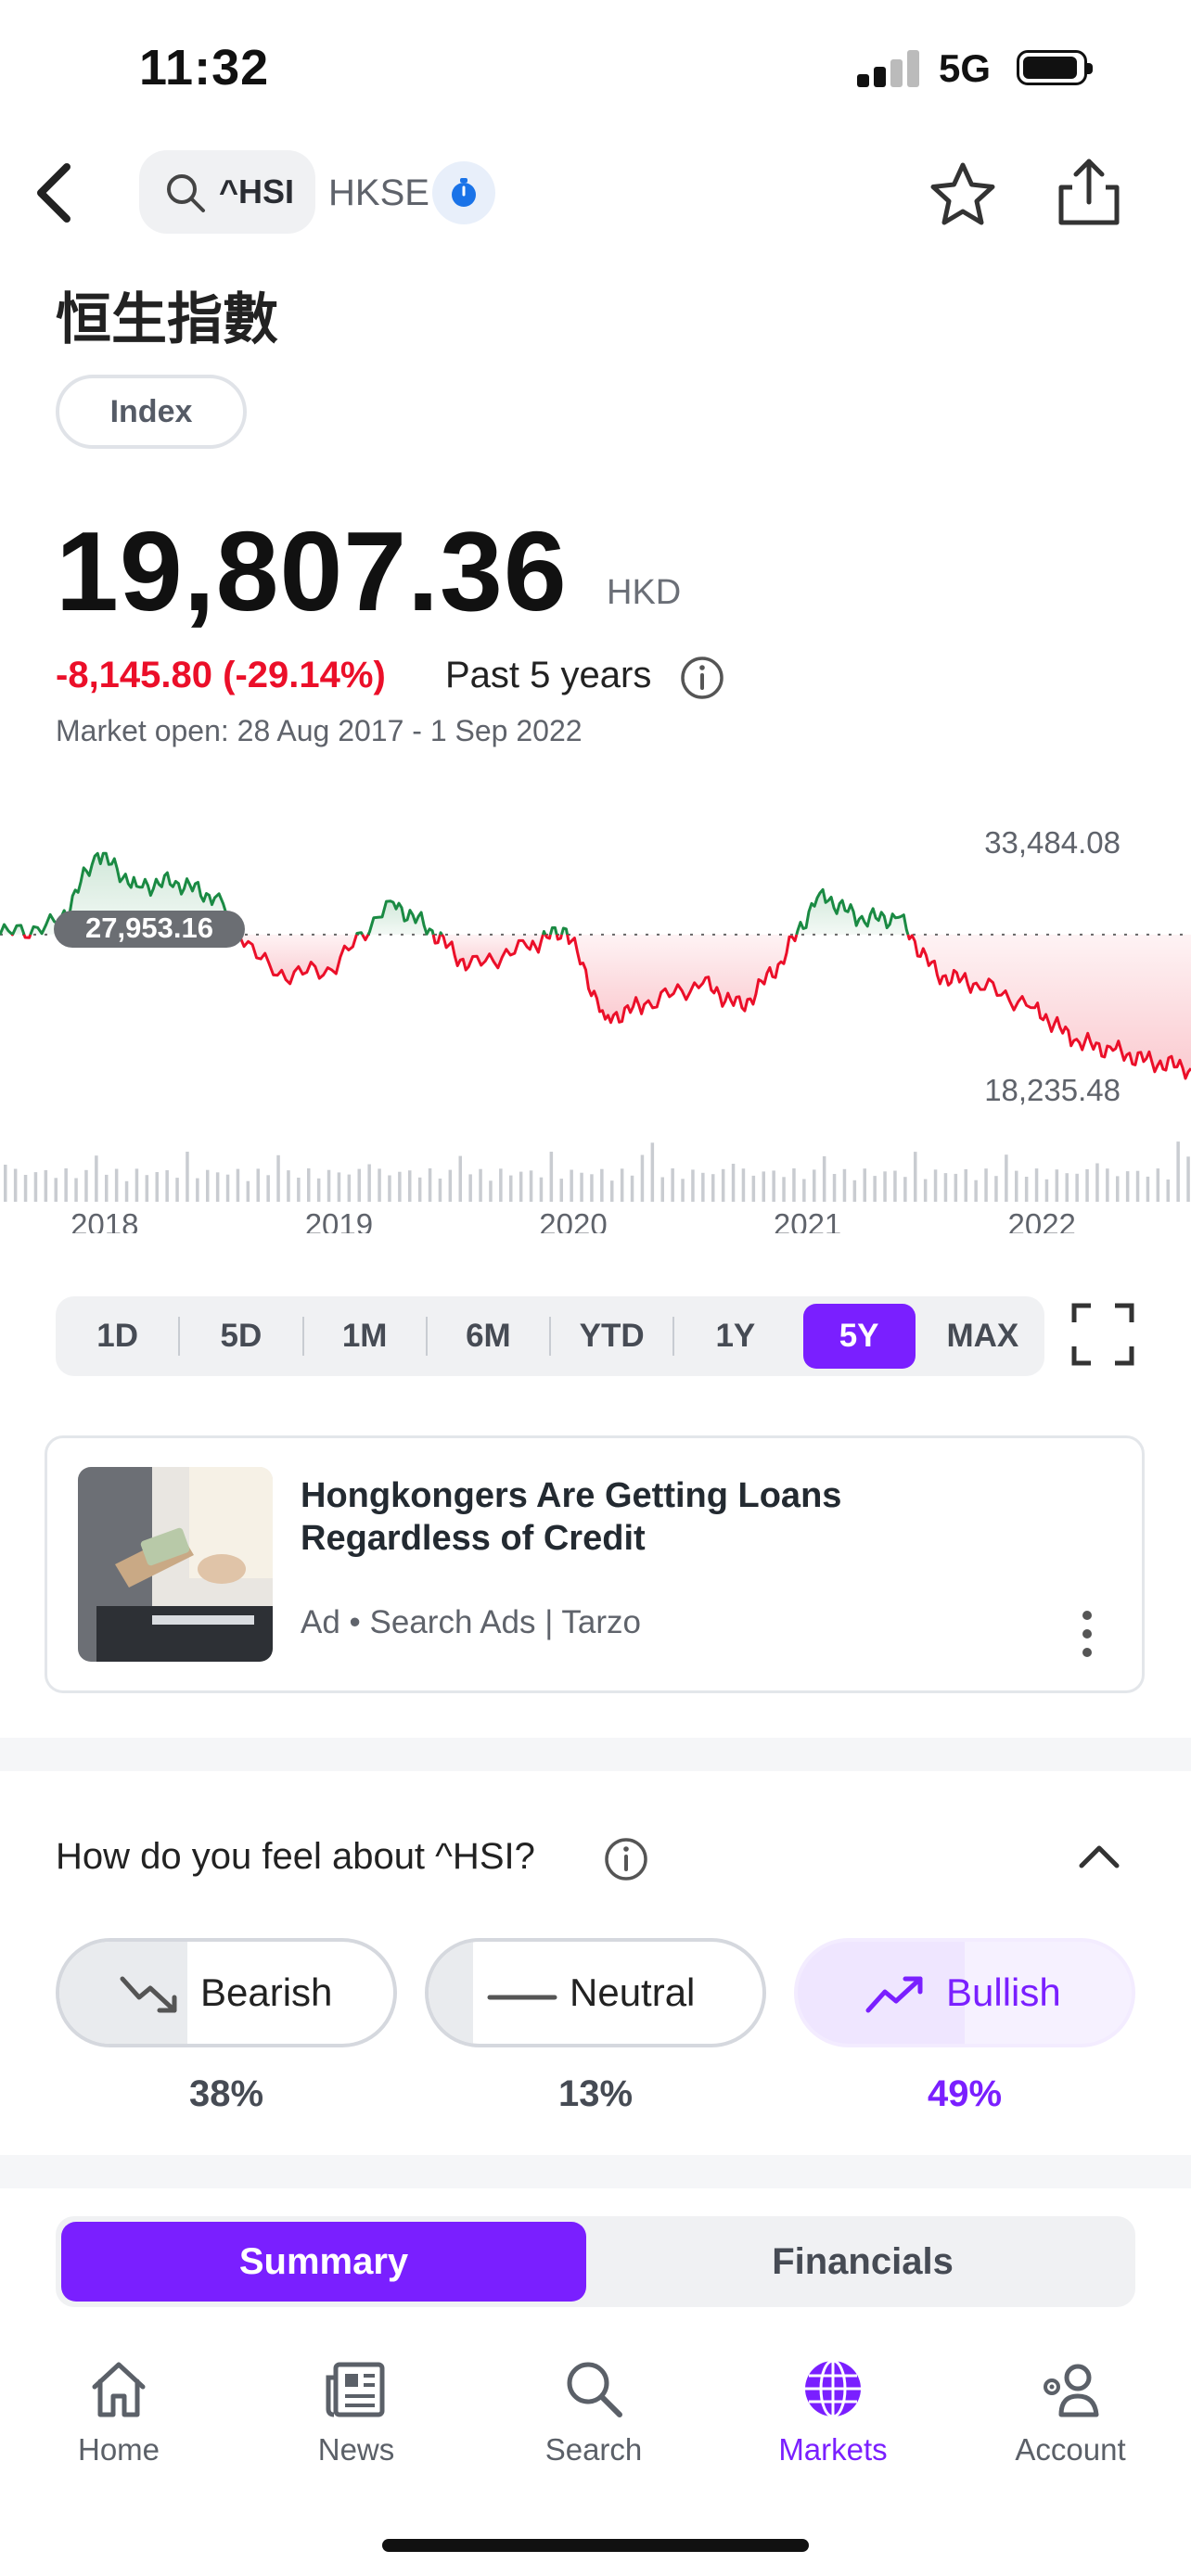 The height and width of the screenshot is (2576, 1191). I want to click on more-vertical-icon, so click(1087, 1634).